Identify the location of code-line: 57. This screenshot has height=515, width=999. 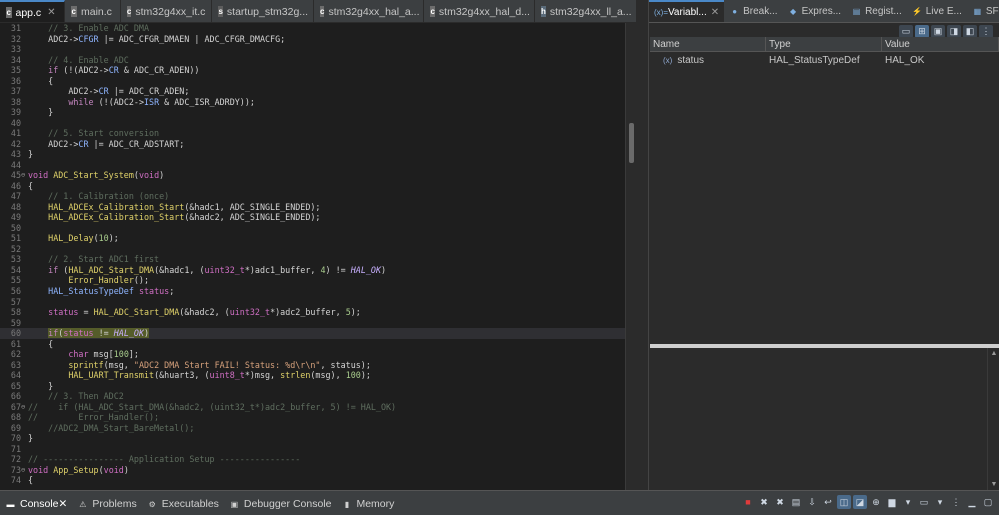
(312, 302).